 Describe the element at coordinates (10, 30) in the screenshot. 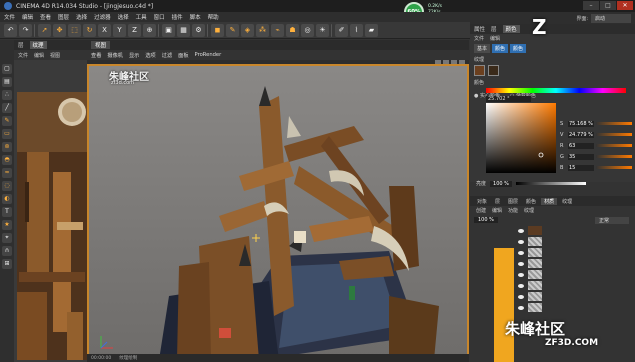

I see `undo-icon: ↶` at that location.